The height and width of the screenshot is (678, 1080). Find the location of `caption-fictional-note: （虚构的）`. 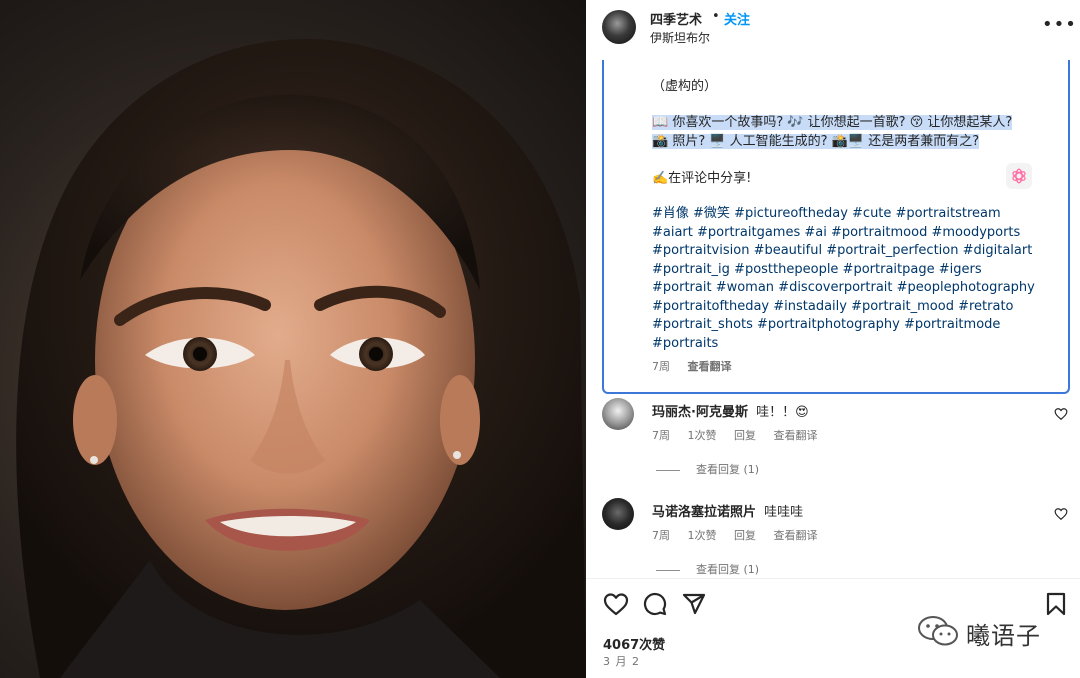

caption-fictional-note: （虚构的） is located at coordinates (685, 86).